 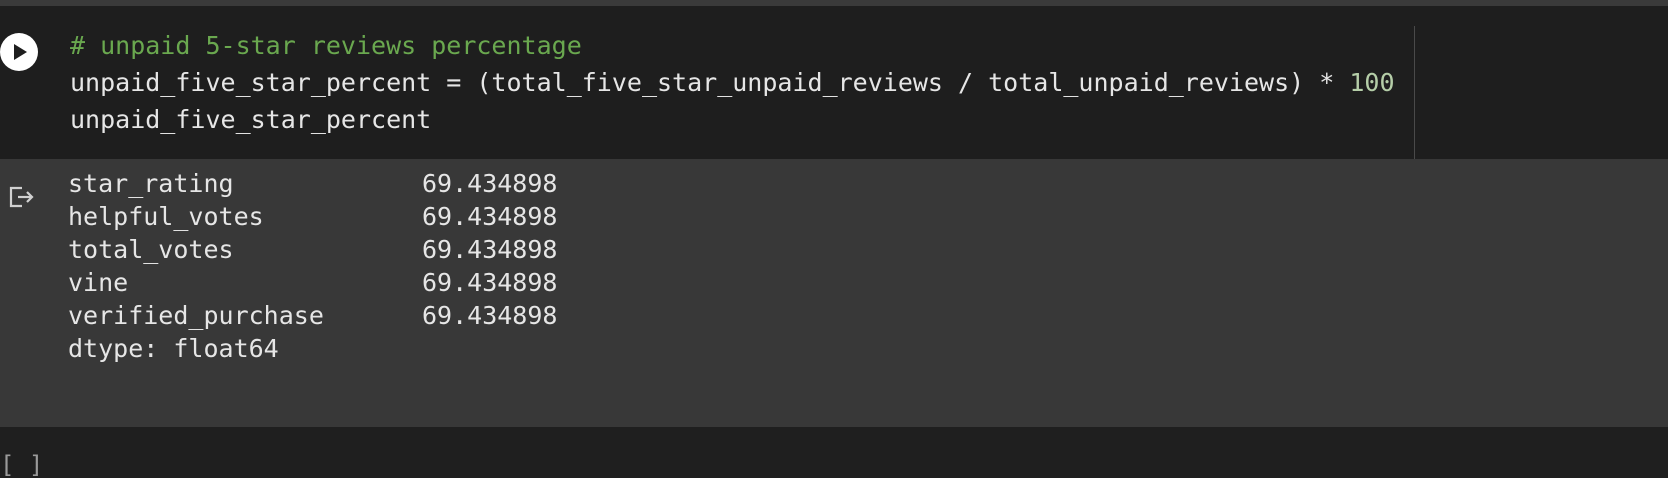 I want to click on editor-ruler, so click(x=1414, y=95).